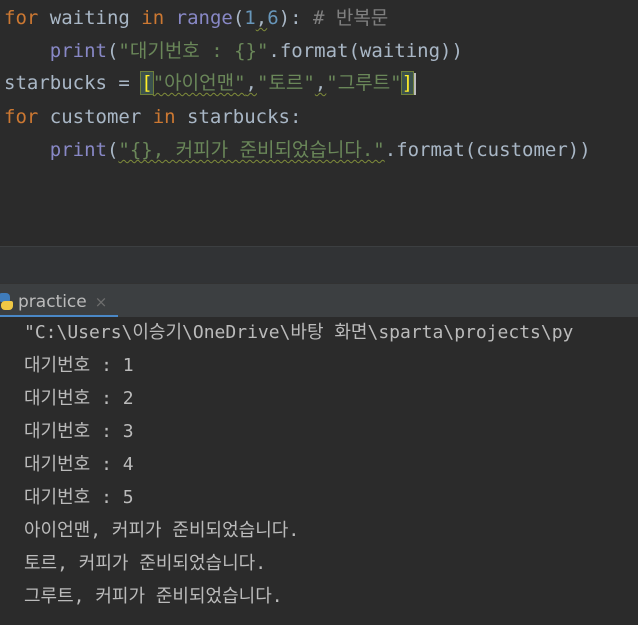  I want to click on number-literal: 6, so click(273, 18).